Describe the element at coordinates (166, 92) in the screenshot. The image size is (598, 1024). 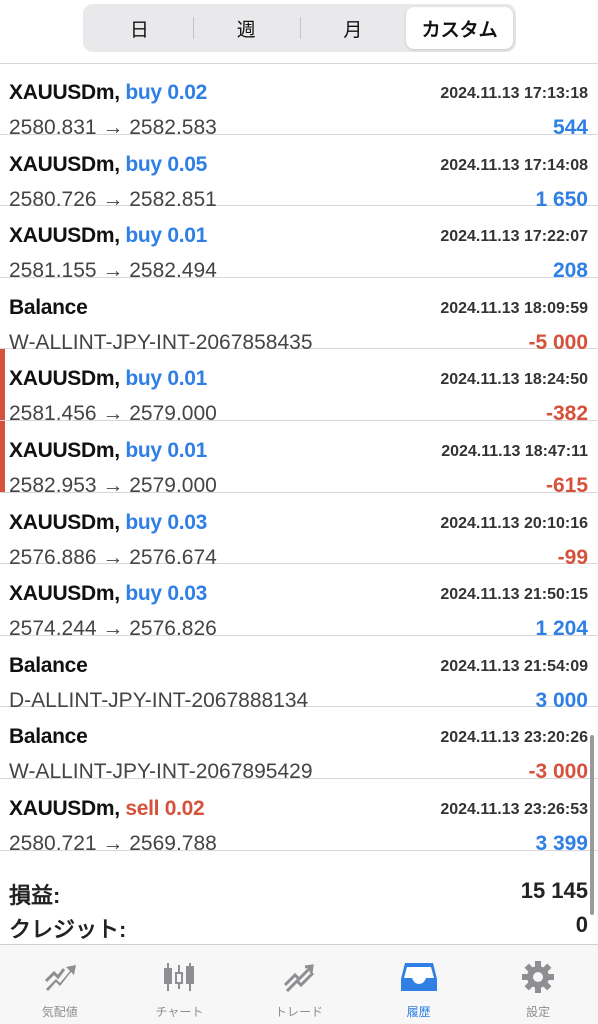
I see `deal-direction-volume: buy 0.02` at that location.